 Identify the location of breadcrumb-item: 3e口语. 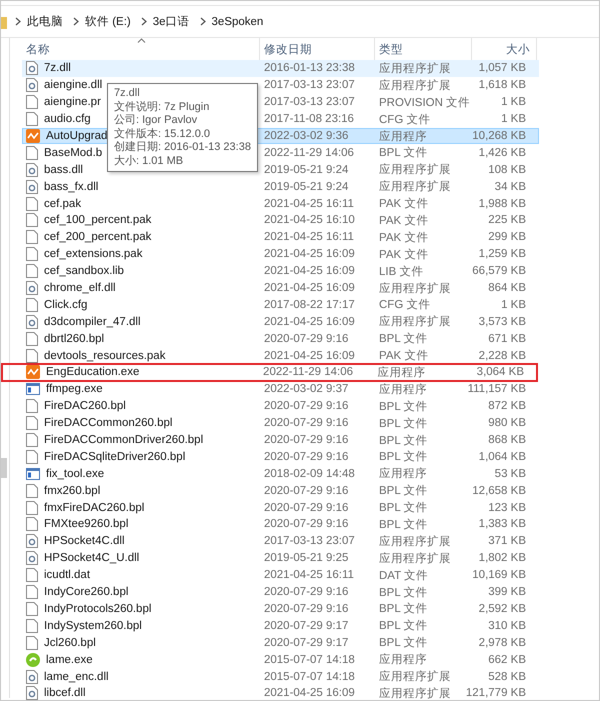
(171, 21).